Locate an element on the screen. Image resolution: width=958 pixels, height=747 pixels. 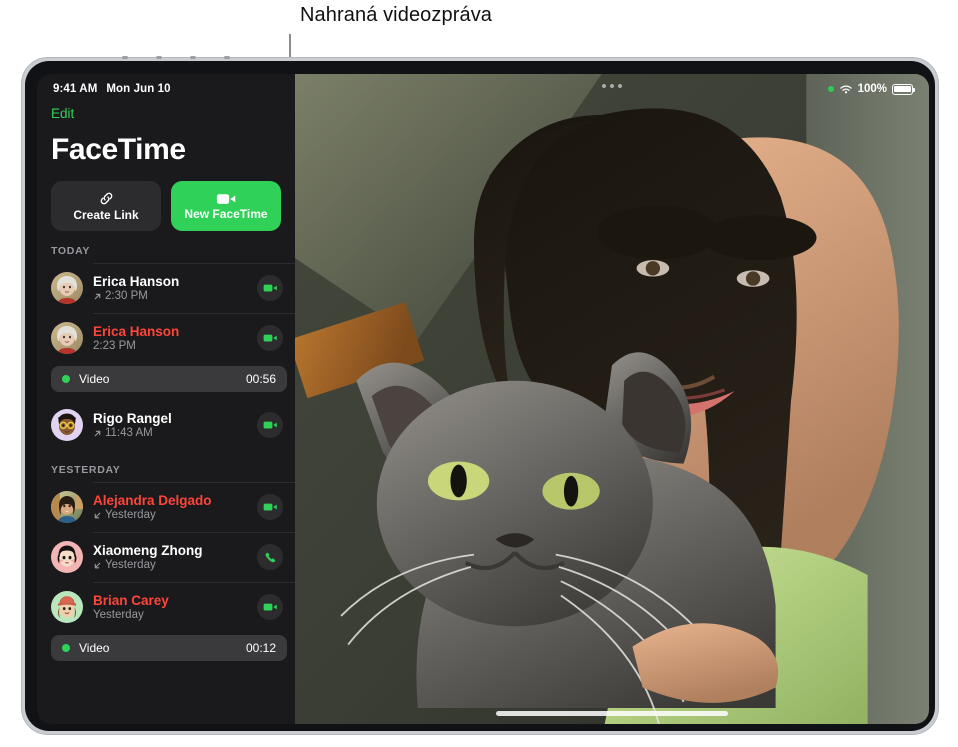
call-time: 11:43 AM is located at coordinates (129, 433).